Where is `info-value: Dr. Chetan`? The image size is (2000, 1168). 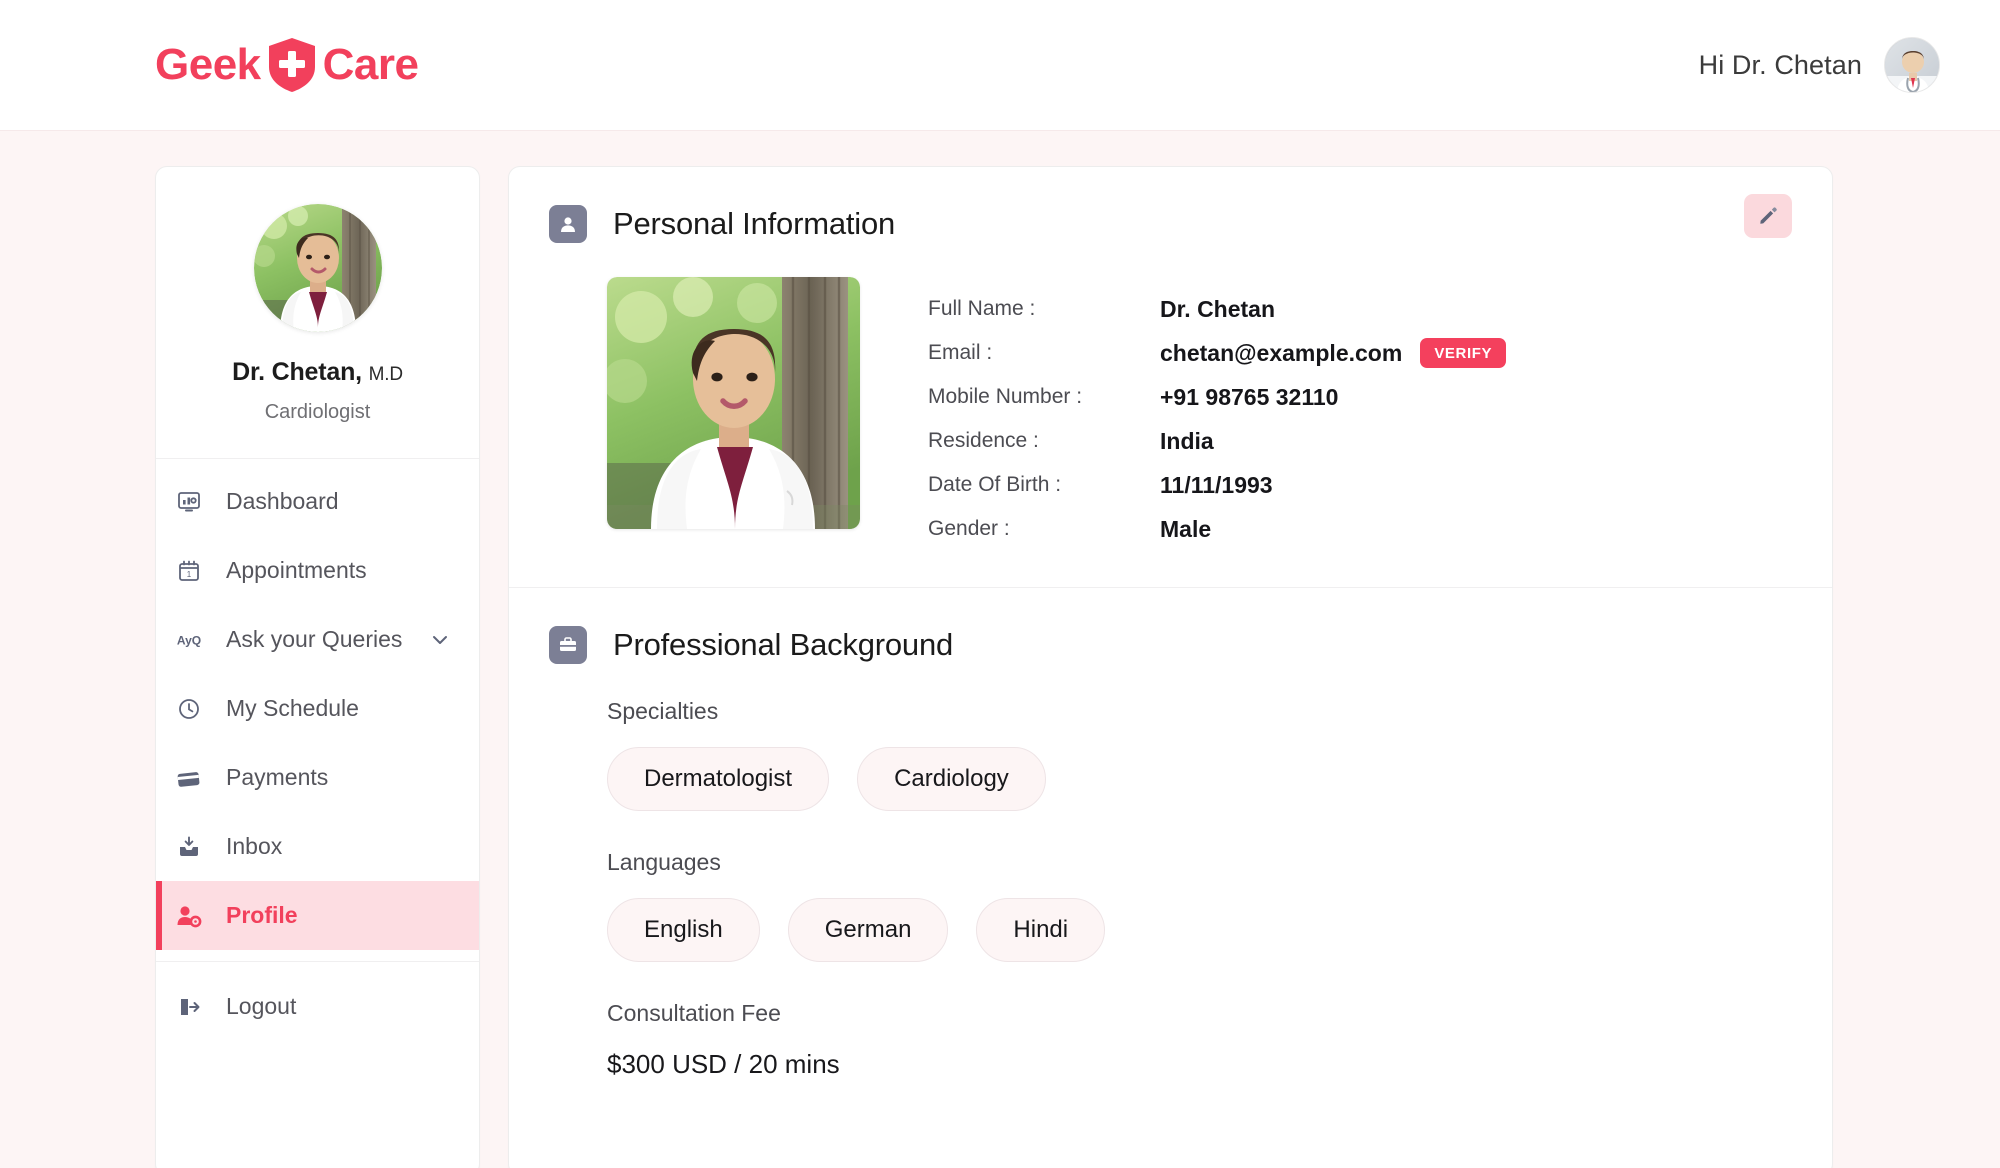 info-value: Dr. Chetan is located at coordinates (1217, 309).